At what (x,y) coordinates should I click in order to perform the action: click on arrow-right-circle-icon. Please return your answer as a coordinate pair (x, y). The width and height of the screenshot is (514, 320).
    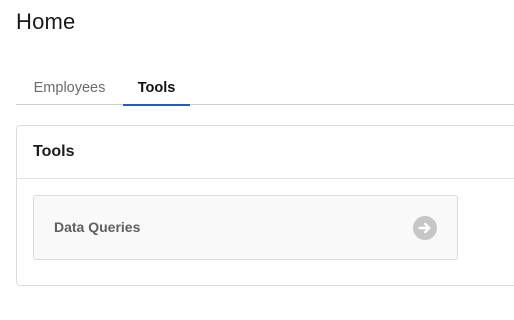
    Looking at the image, I should click on (425, 228).